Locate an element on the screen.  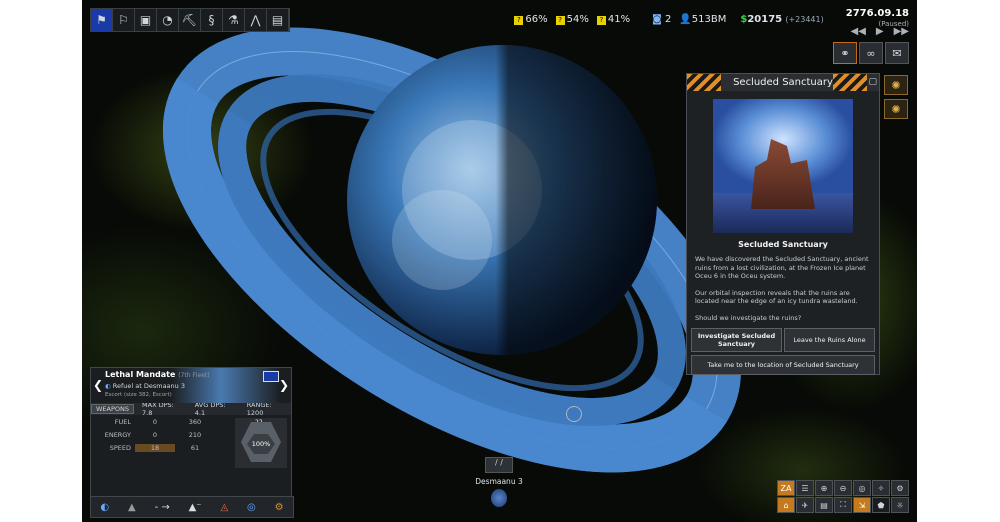
pickaxe-icon: ⛏ is located at coordinates (190, 20).